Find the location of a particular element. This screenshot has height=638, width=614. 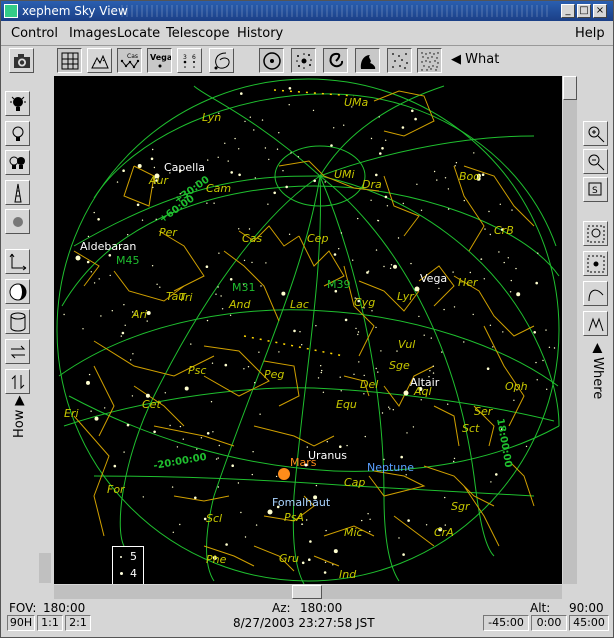

zoom-1-1-button: 1:1 is located at coordinates (50, 623).